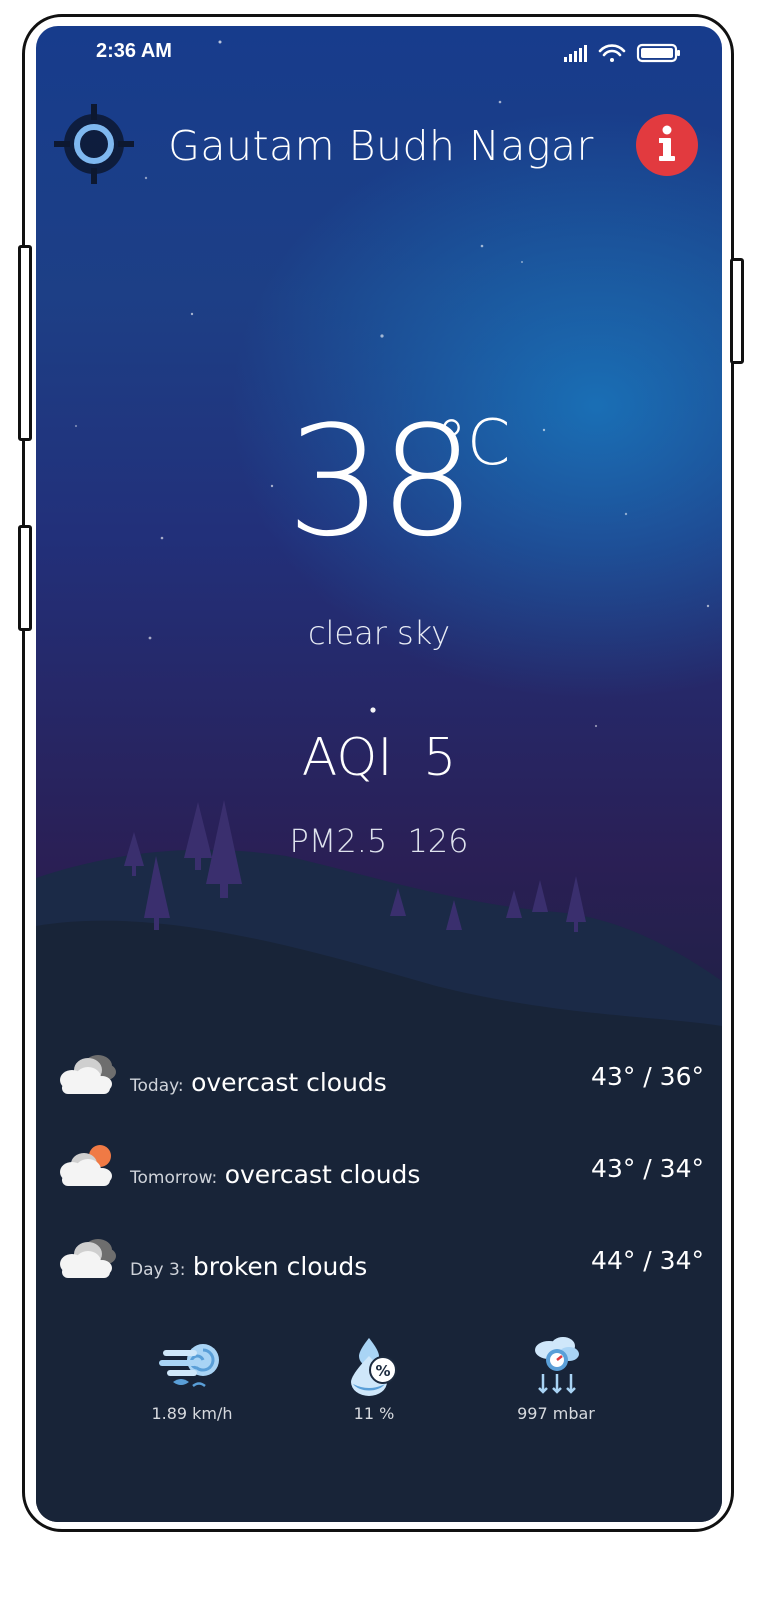  Describe the element at coordinates (192, 1413) in the screenshot. I see `wind-speed-value: 1.89 km/h` at that location.